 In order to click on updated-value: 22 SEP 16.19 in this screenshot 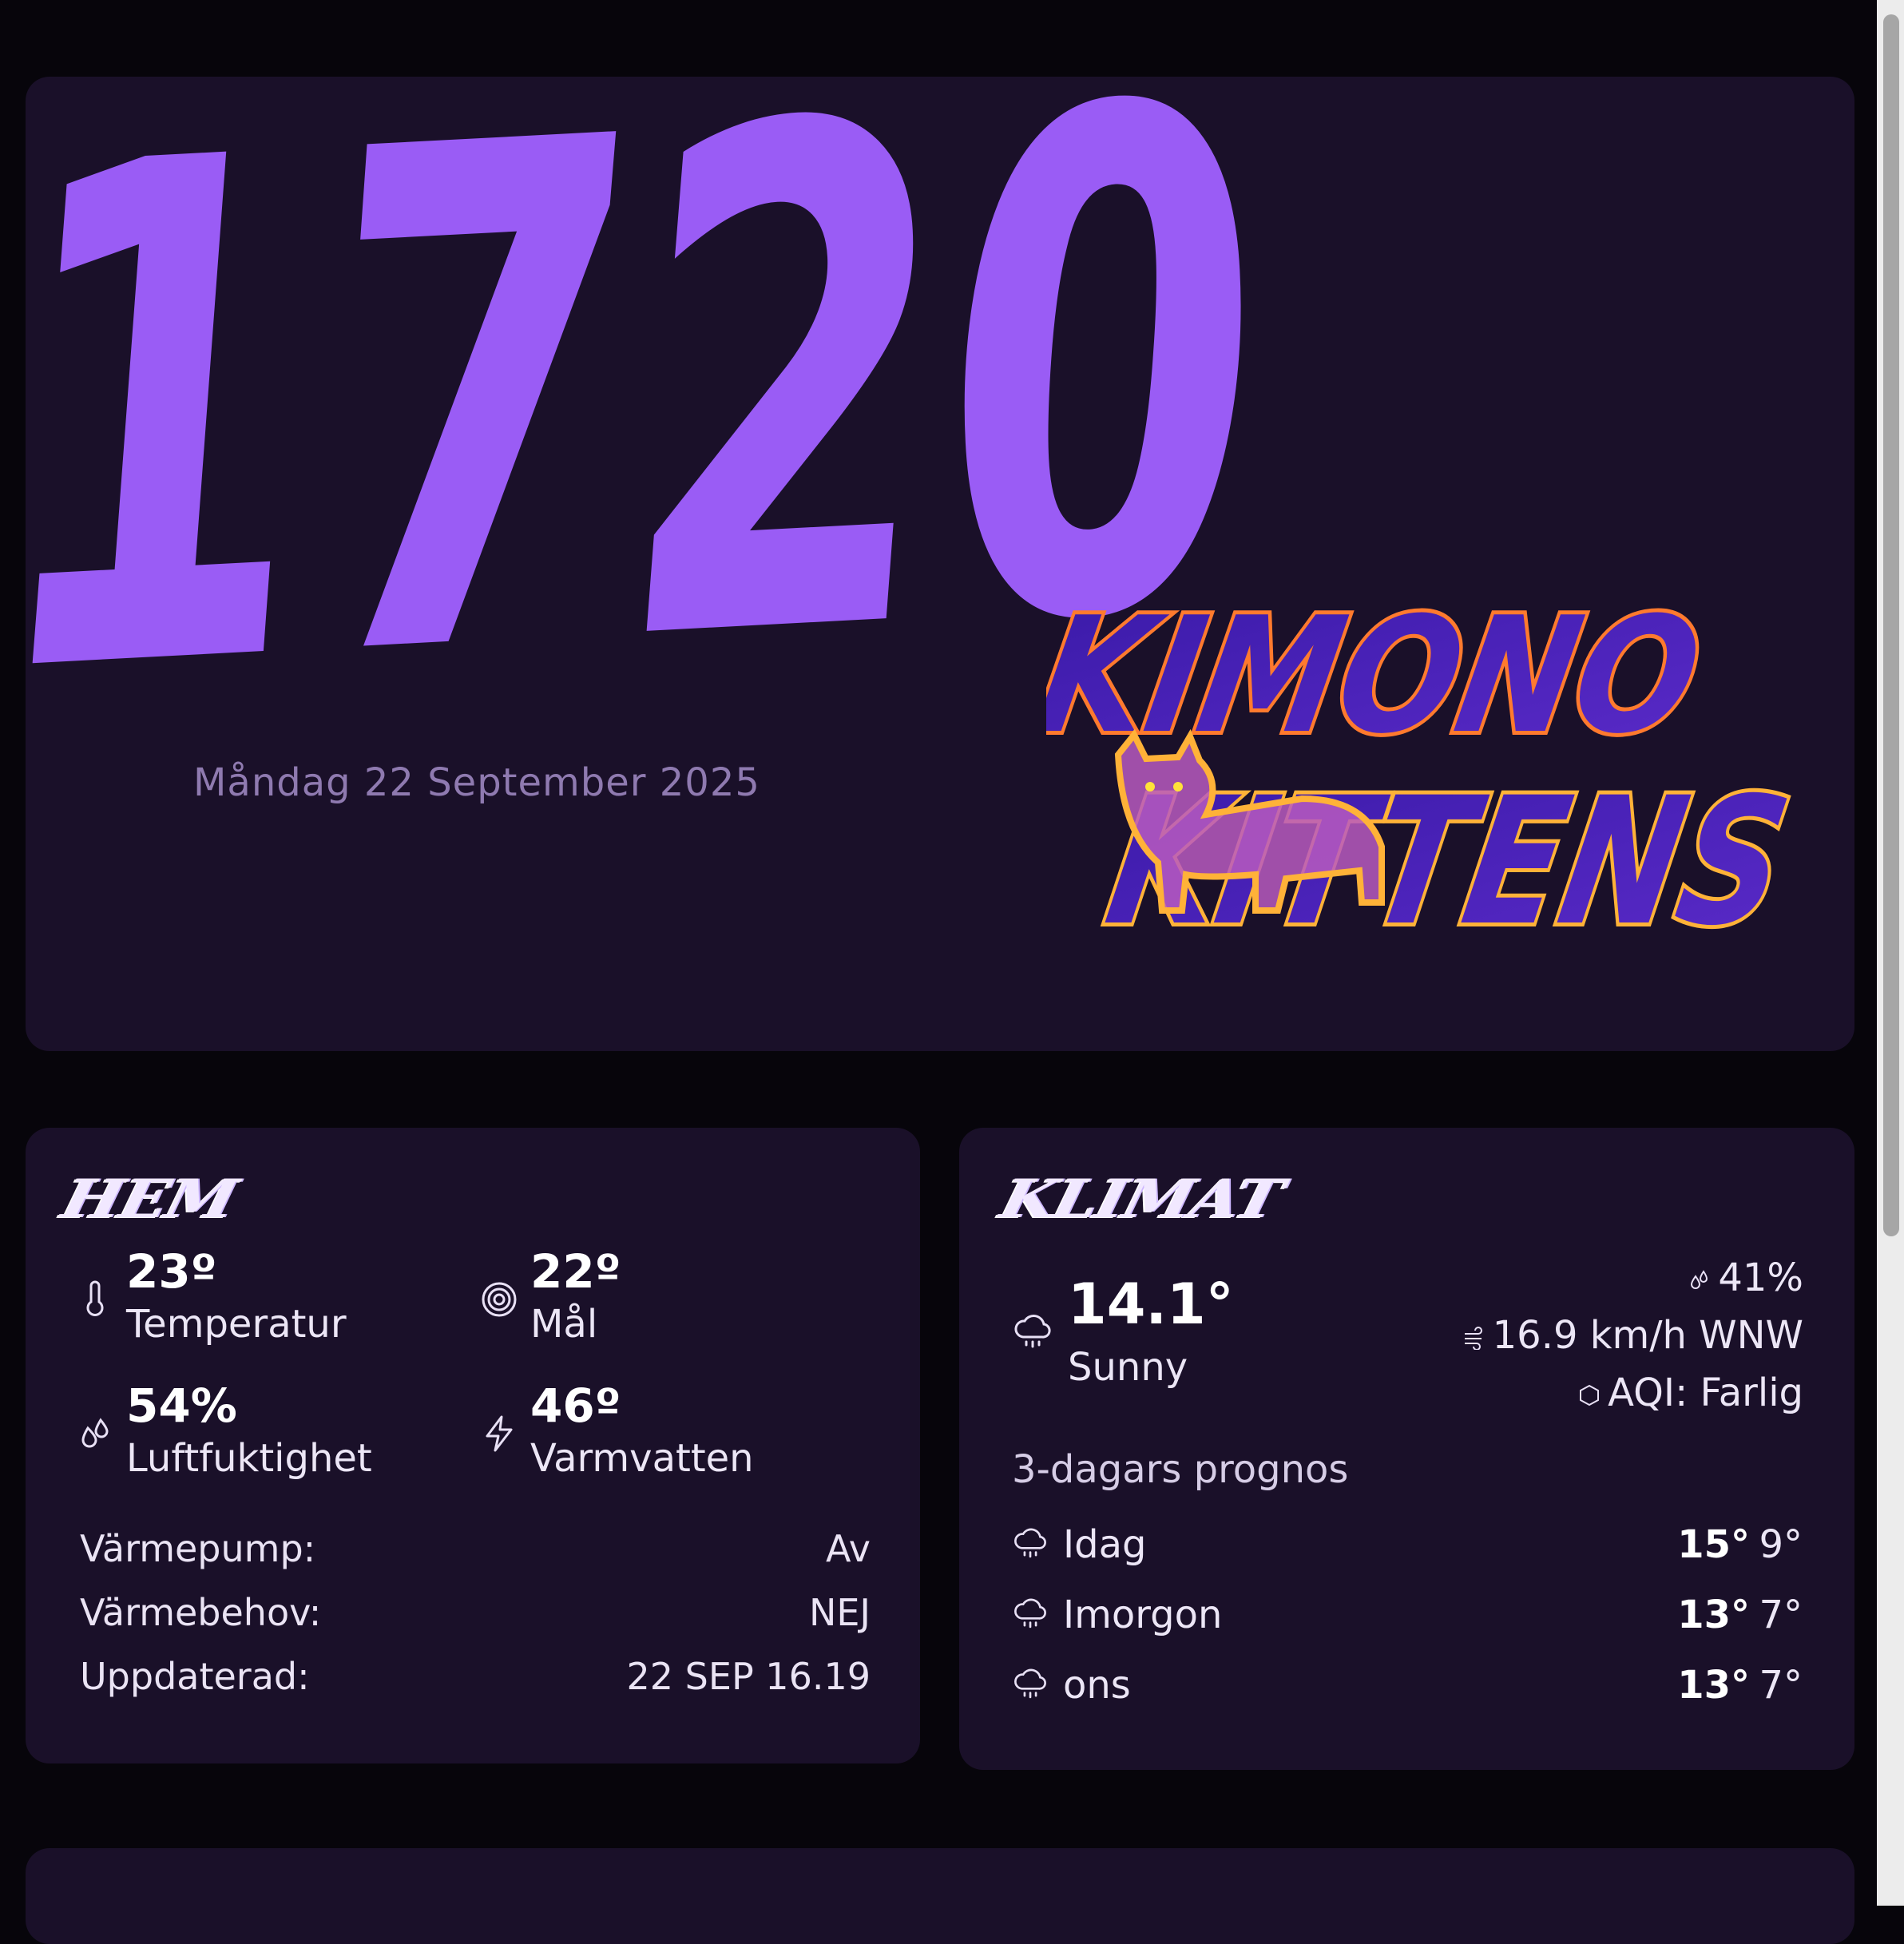, I will do `click(748, 1676)`.